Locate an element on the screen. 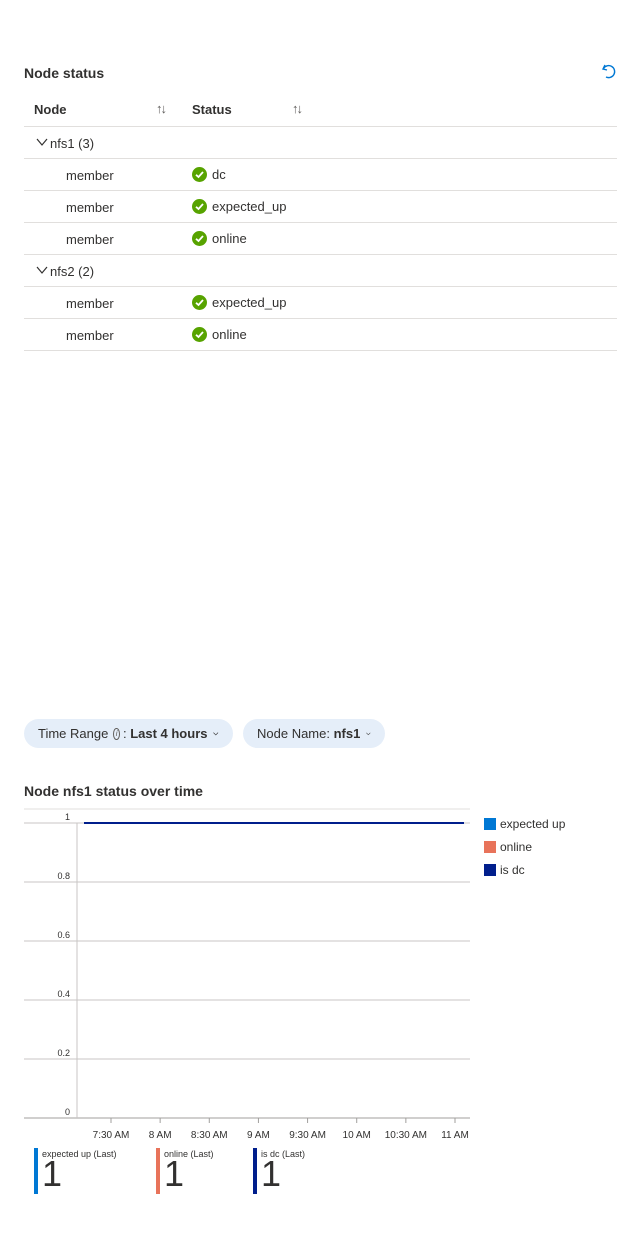 This screenshot has height=1241, width=617. sort-status-icon: ↑↓ is located at coordinates (297, 108).